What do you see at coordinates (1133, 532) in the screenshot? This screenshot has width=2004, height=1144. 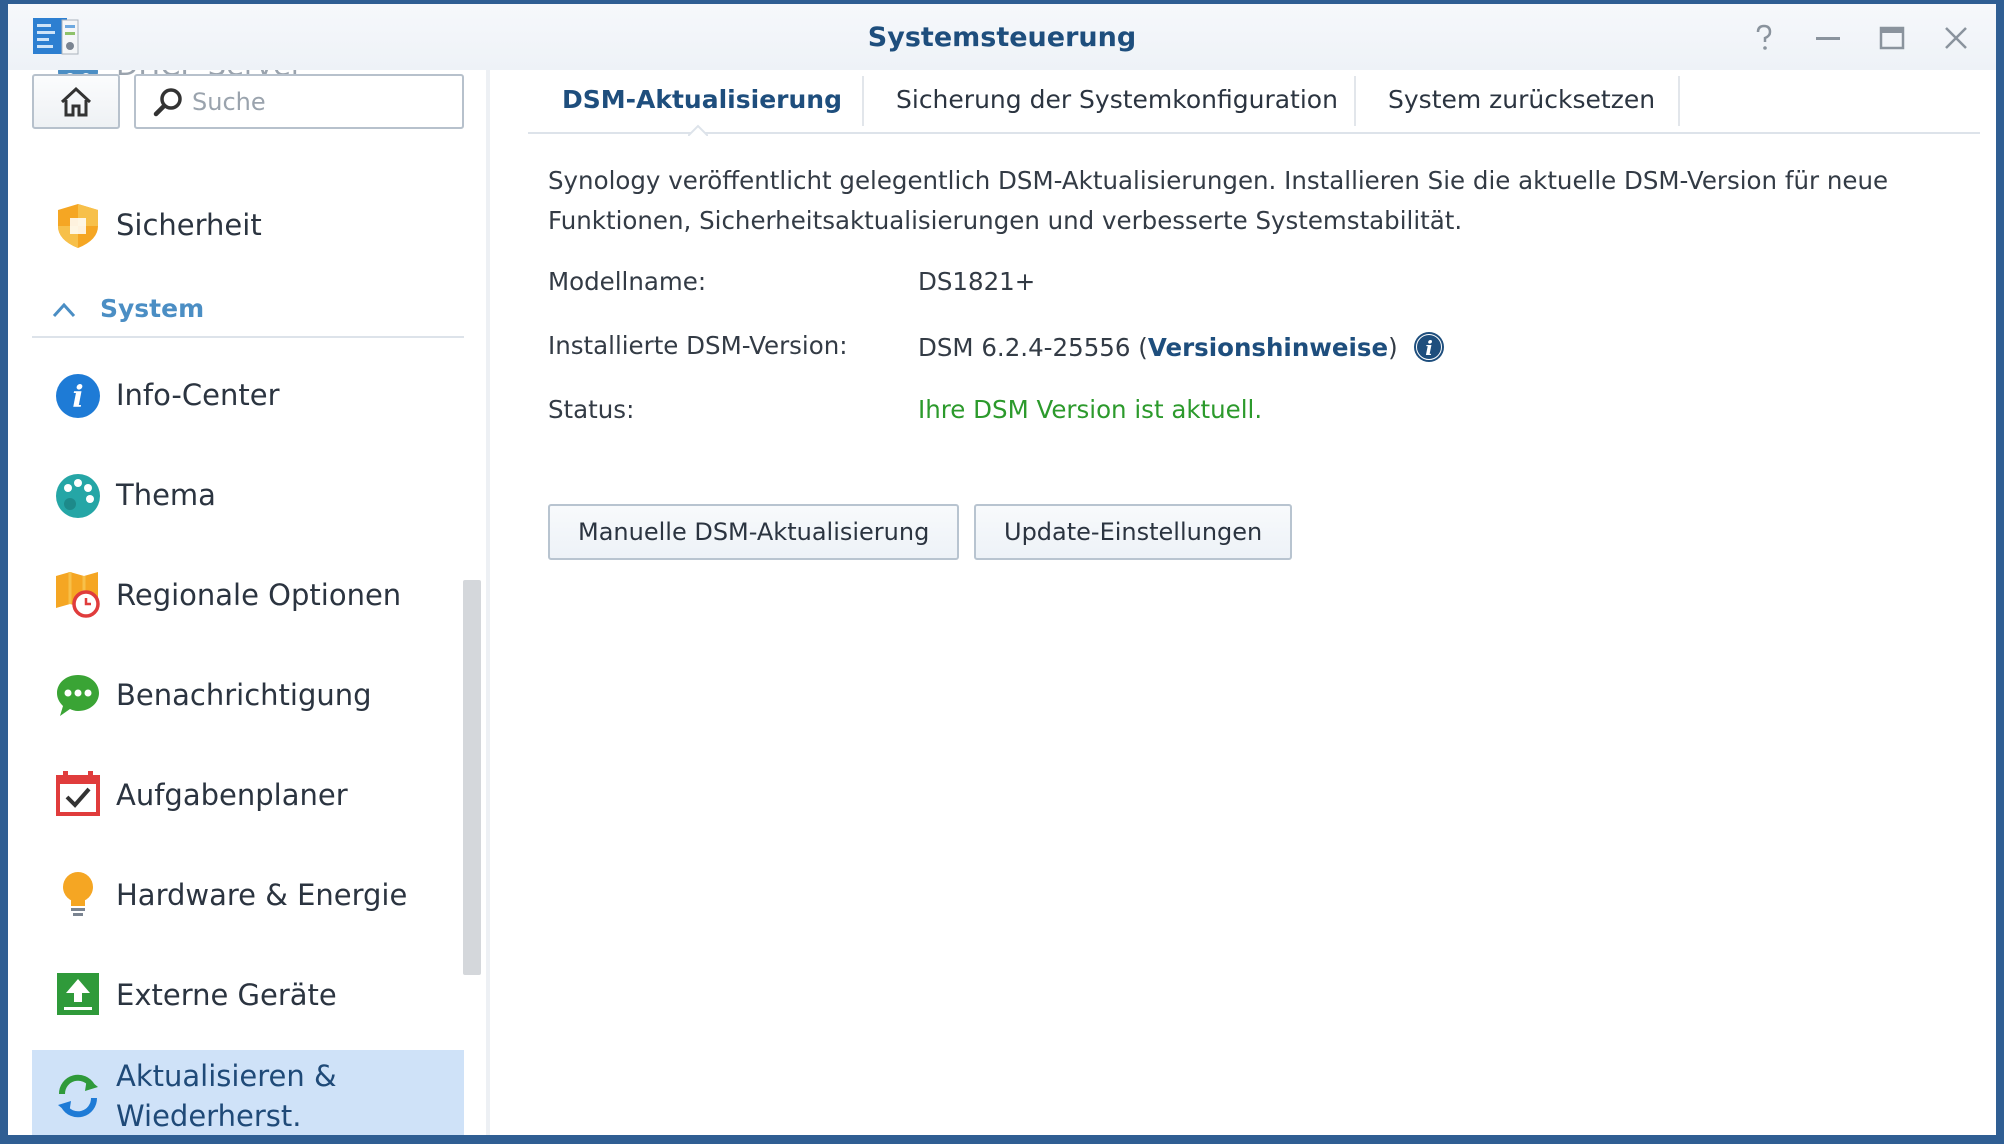 I see `update-settings-button: Update-Einstellungen` at bounding box center [1133, 532].